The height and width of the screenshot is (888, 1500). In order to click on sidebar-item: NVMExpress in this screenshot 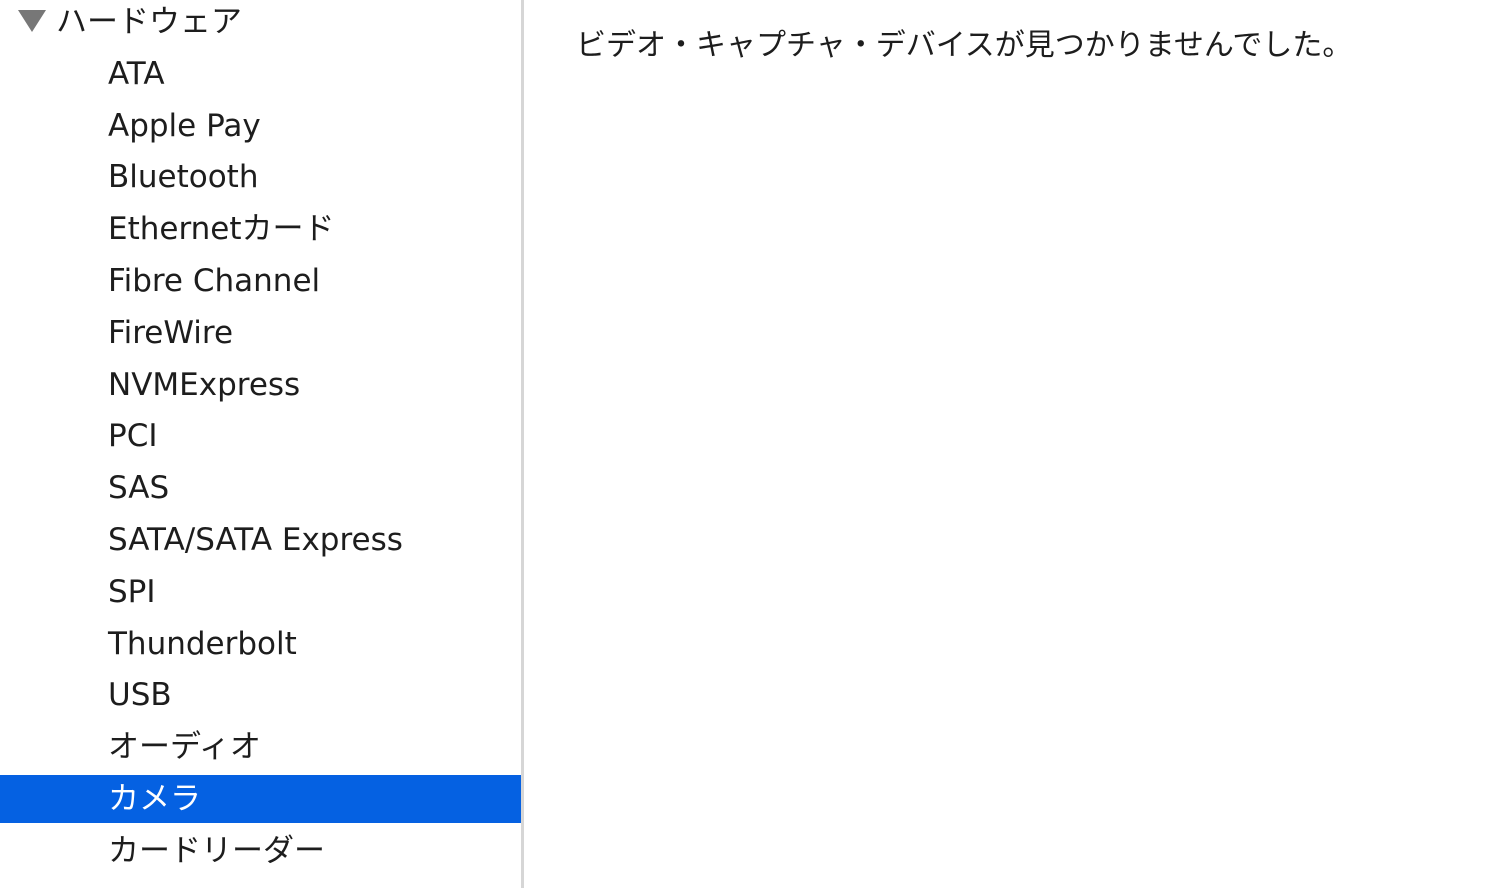, I will do `click(260, 385)`.